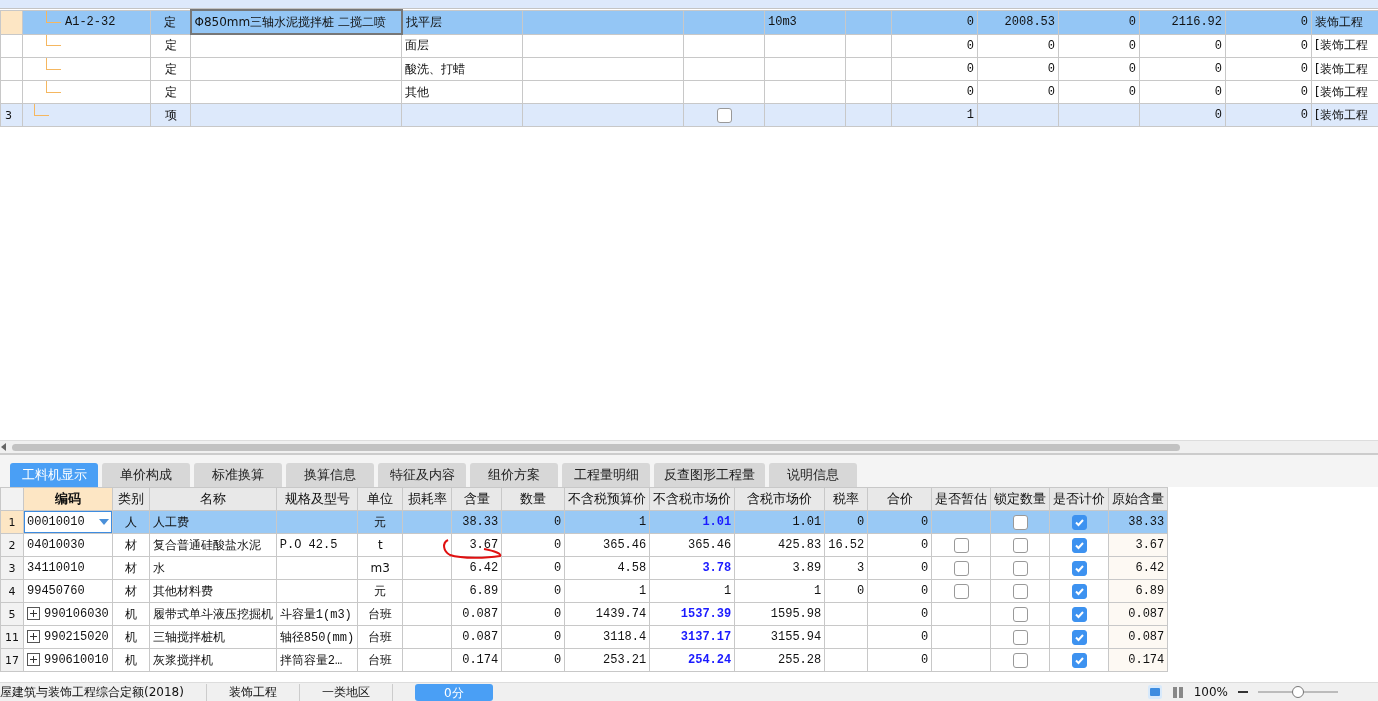  Describe the element at coordinates (317, 614) in the screenshot. I see `spec-cell: 斗容量1(m3)` at that location.